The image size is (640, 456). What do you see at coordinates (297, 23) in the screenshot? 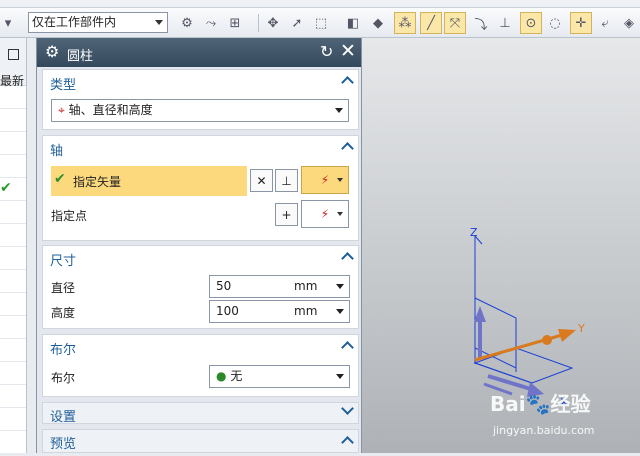
I see `arrow-icon: ➚` at bounding box center [297, 23].